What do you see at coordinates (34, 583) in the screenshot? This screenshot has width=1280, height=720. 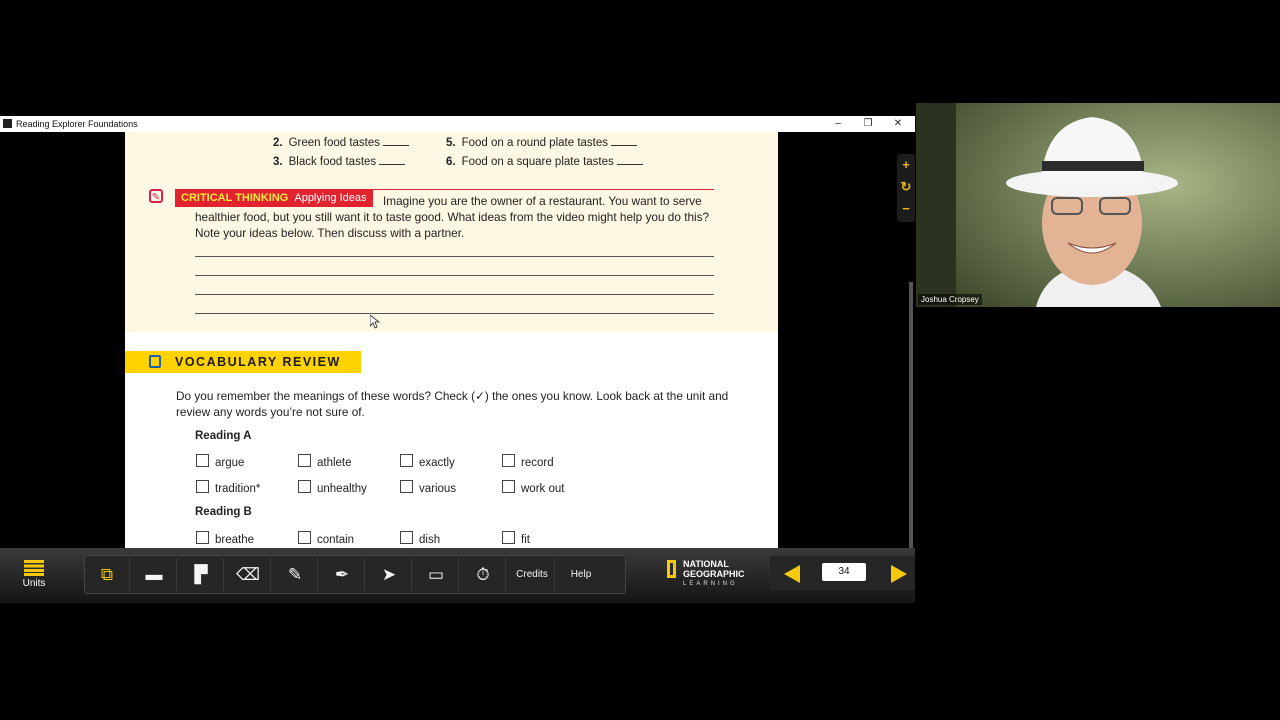 I see `units-label: Units` at bounding box center [34, 583].